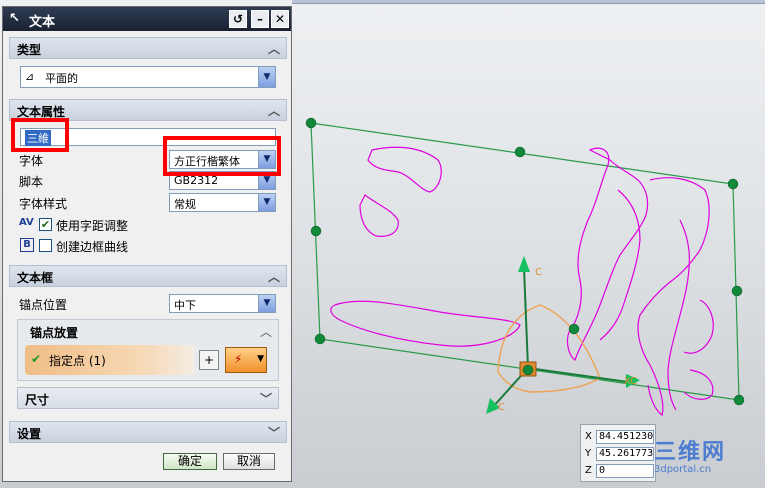 Image resolution: width=765 pixels, height=488 pixels. I want to click on watermark-logo-text: 三维网, so click(690, 452).